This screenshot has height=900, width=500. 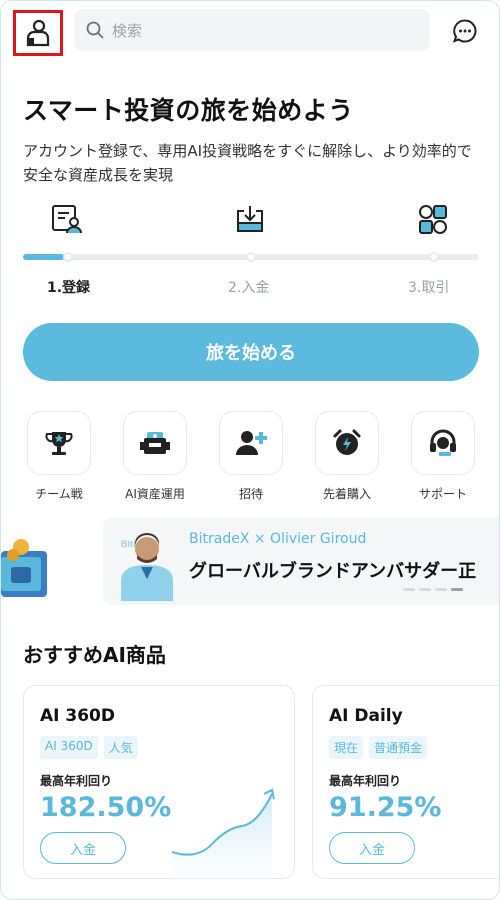 What do you see at coordinates (223, 833) in the screenshot?
I see `trend-sparkline-icon` at bounding box center [223, 833].